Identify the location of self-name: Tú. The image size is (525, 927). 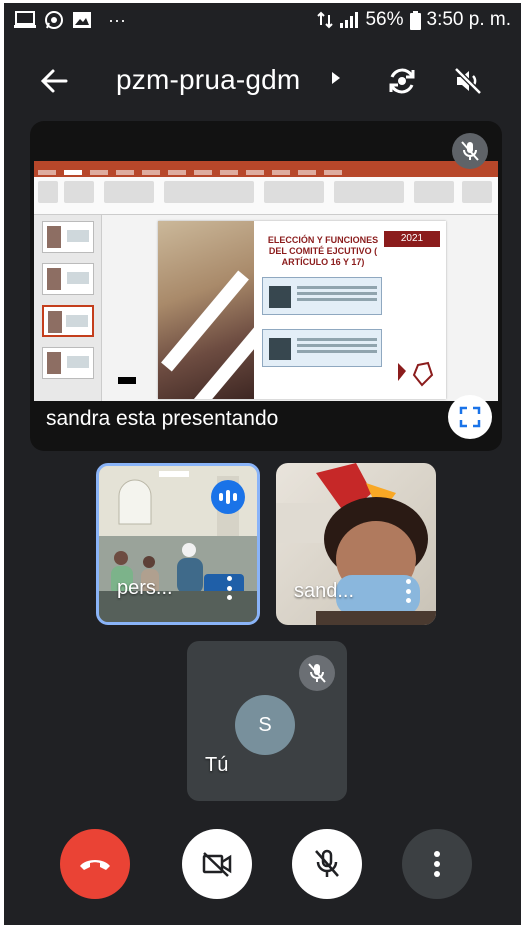
(217, 765).